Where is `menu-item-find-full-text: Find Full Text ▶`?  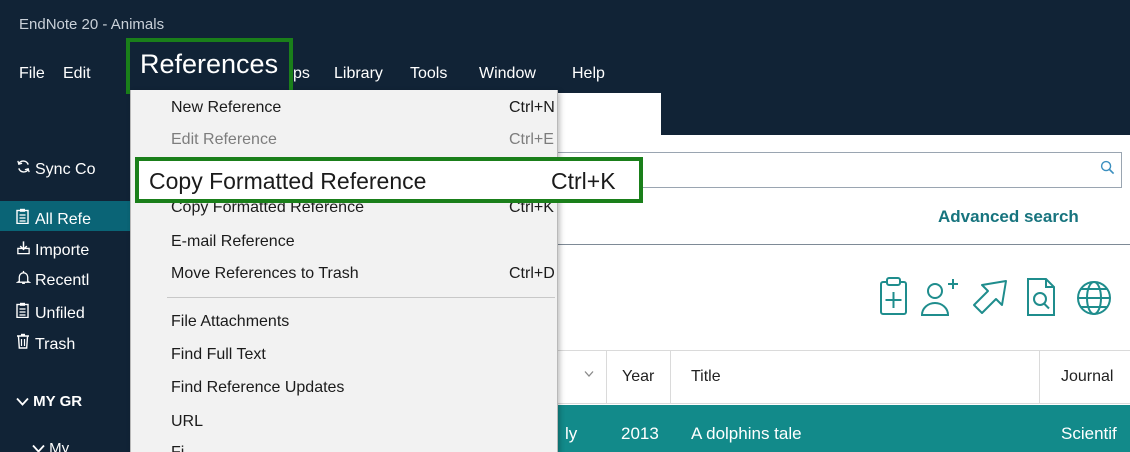 menu-item-find-full-text: Find Full Text ▶ is located at coordinates (361, 355).